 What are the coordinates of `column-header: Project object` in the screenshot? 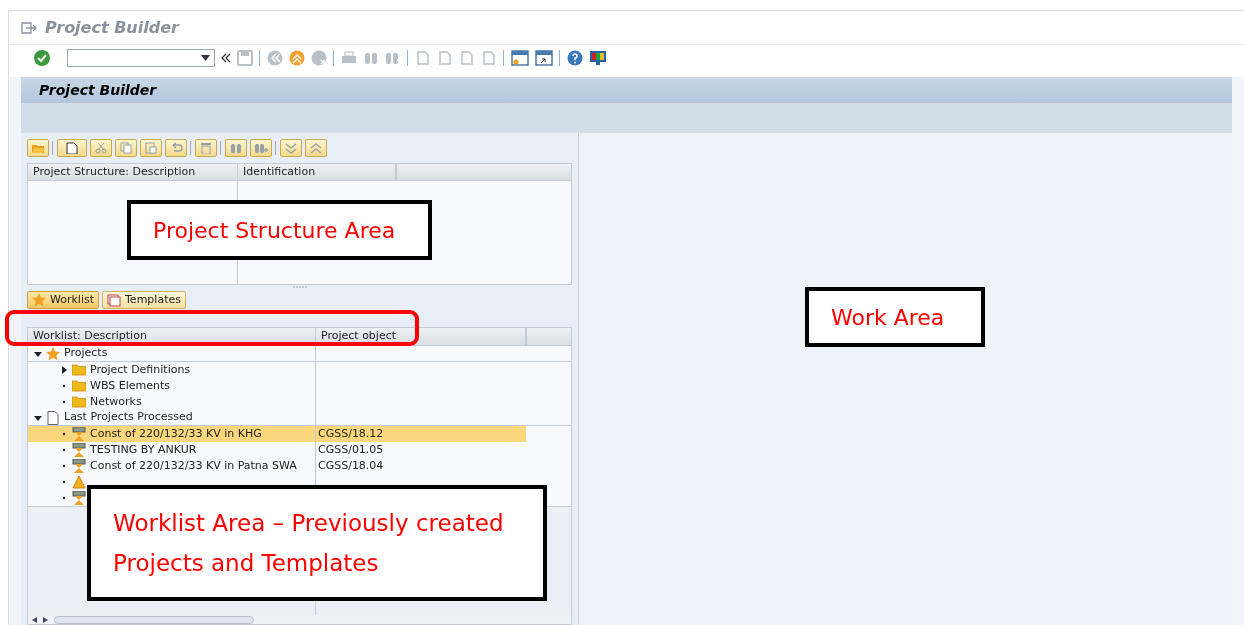 It's located at (421, 336).